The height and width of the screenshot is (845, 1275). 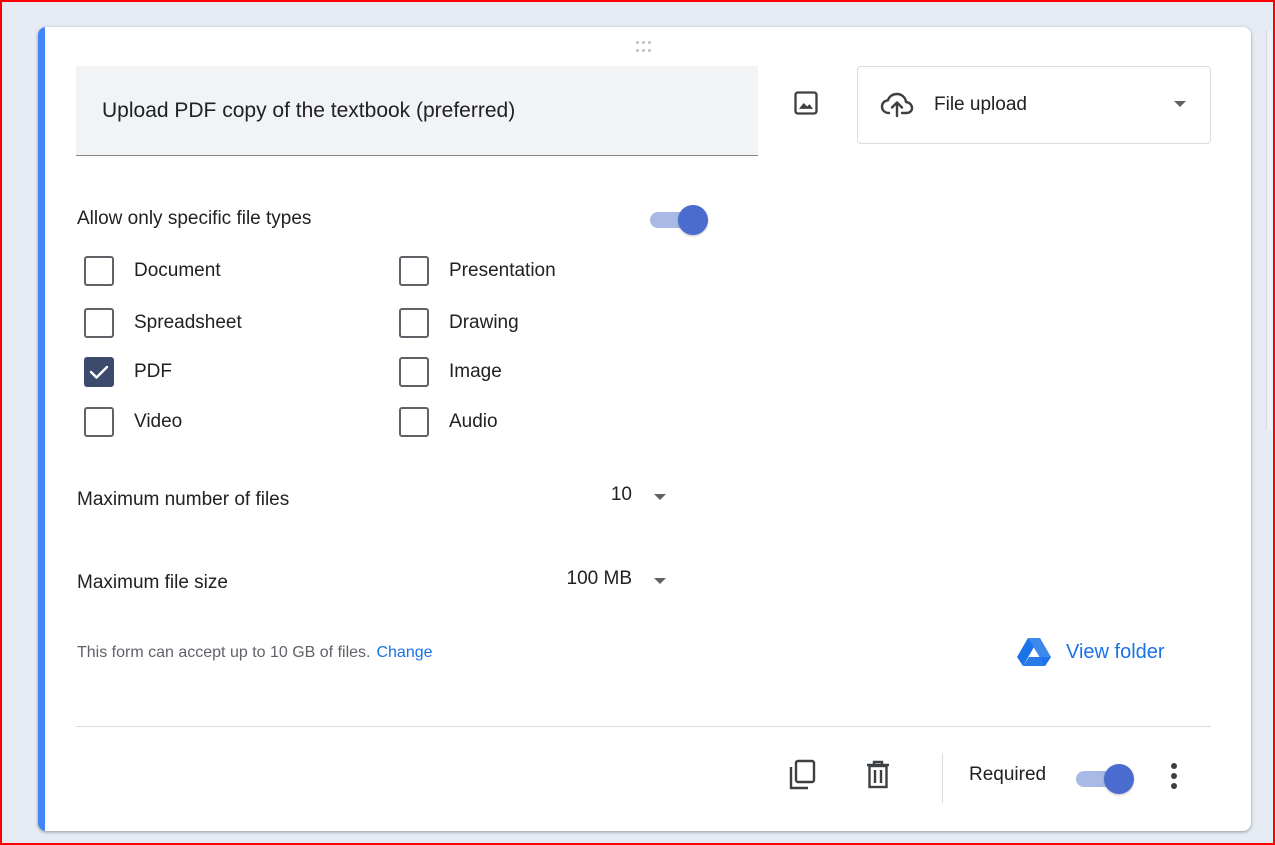 What do you see at coordinates (1269, 230) in the screenshot?
I see `side-panel-edge` at bounding box center [1269, 230].